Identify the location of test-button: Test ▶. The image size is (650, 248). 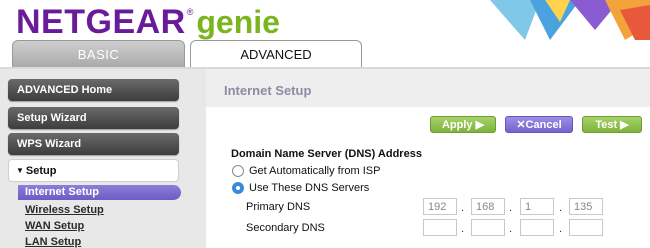
(612, 124).